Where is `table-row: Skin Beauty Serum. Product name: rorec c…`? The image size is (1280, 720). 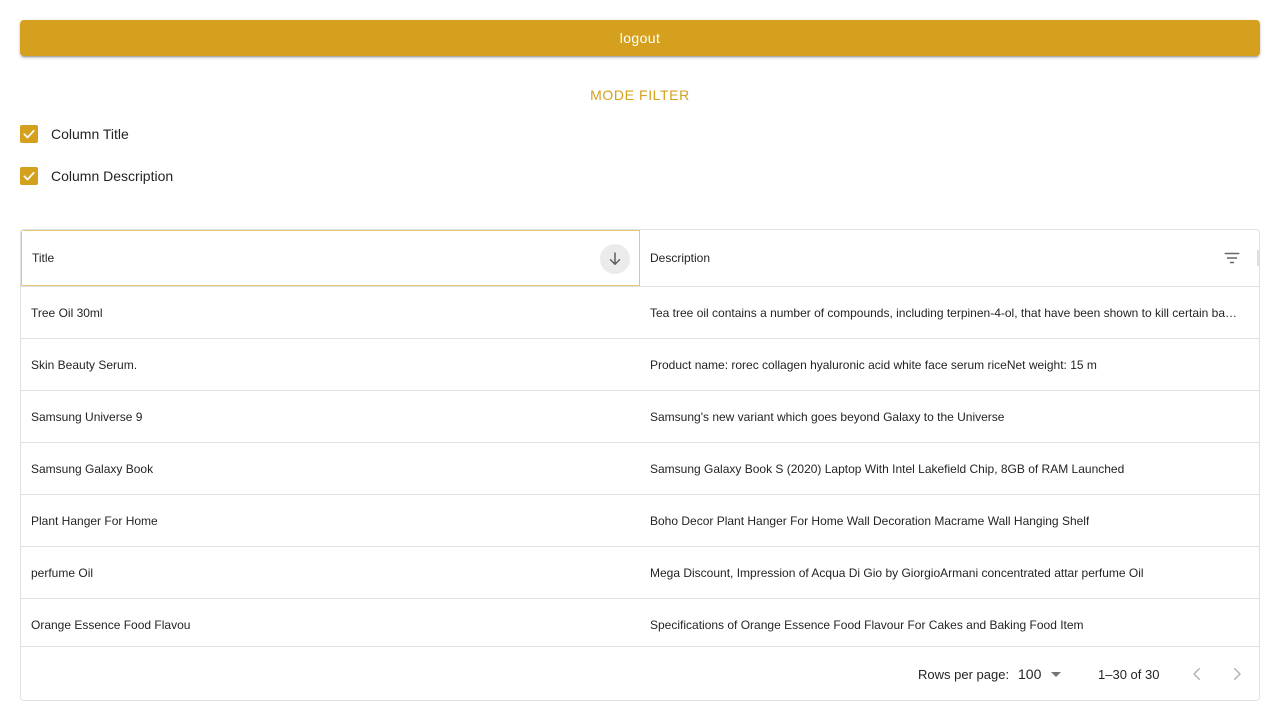 table-row: Skin Beauty Serum. Product name: rorec c… is located at coordinates (640, 365).